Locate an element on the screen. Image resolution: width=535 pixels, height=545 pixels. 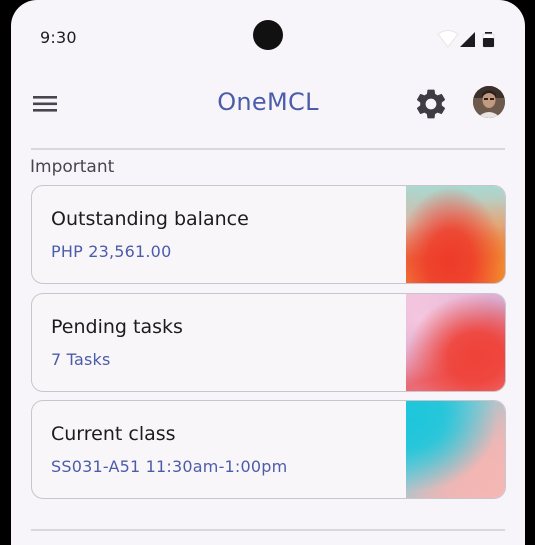
hamburger-menu-icon is located at coordinates (45, 104).